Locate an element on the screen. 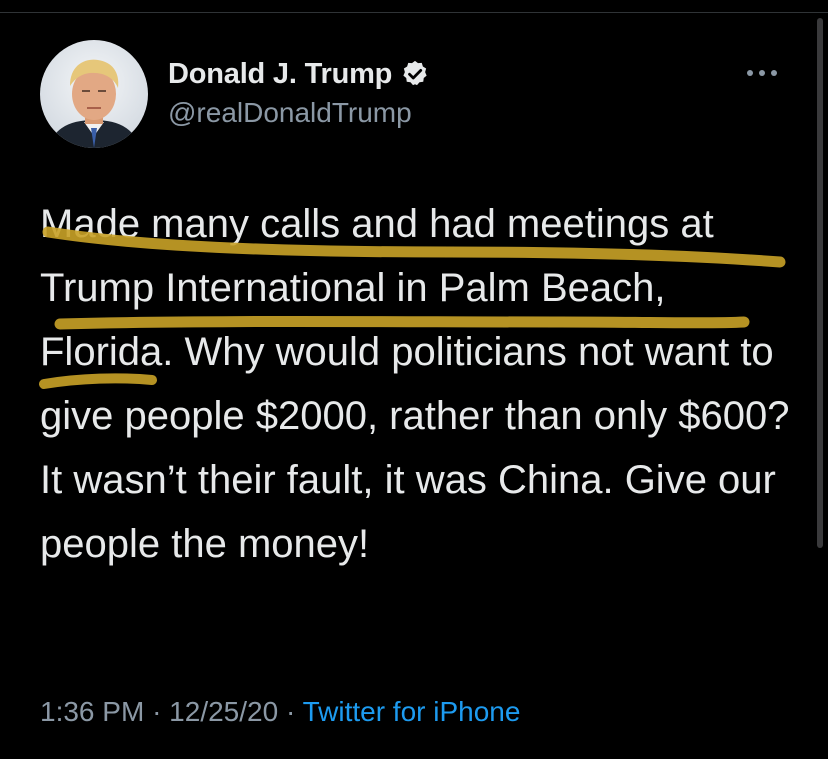 The height and width of the screenshot is (759, 828). tweet-source-link: Twitter for iPhone is located at coordinates (412, 711).